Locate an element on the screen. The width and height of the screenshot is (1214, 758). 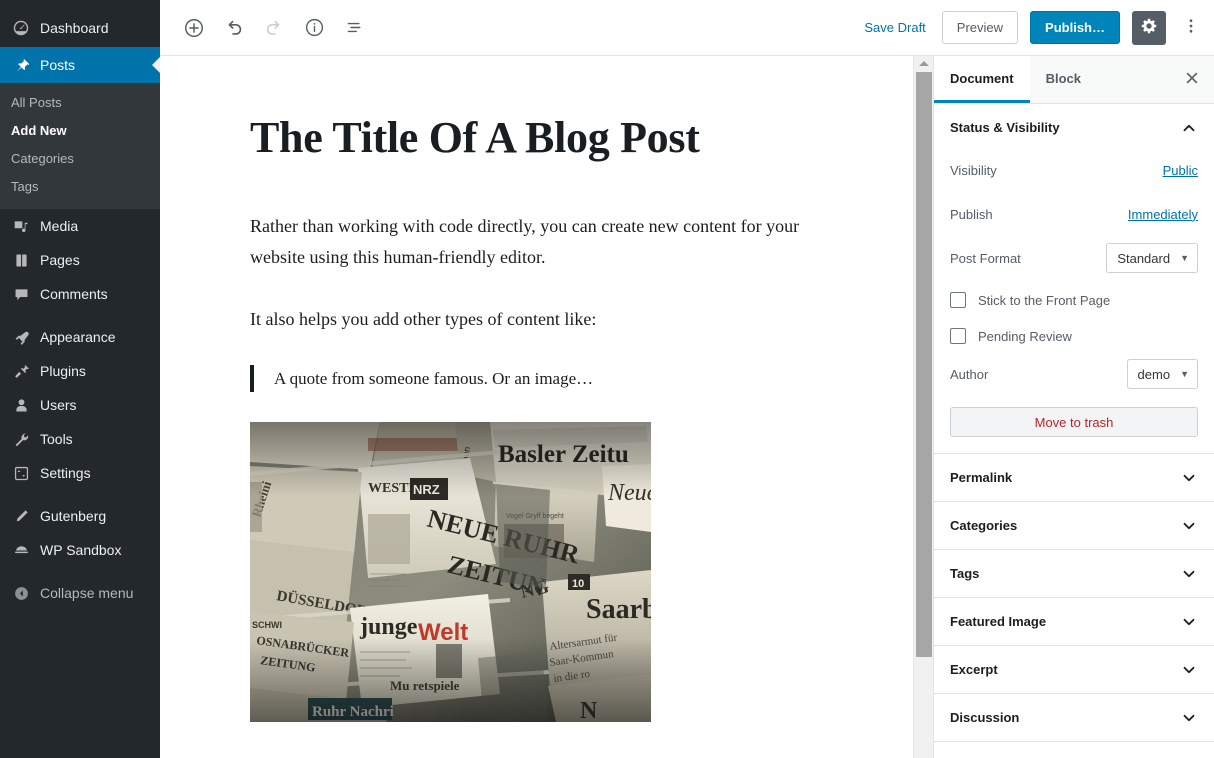
media-icon is located at coordinates (21, 226).